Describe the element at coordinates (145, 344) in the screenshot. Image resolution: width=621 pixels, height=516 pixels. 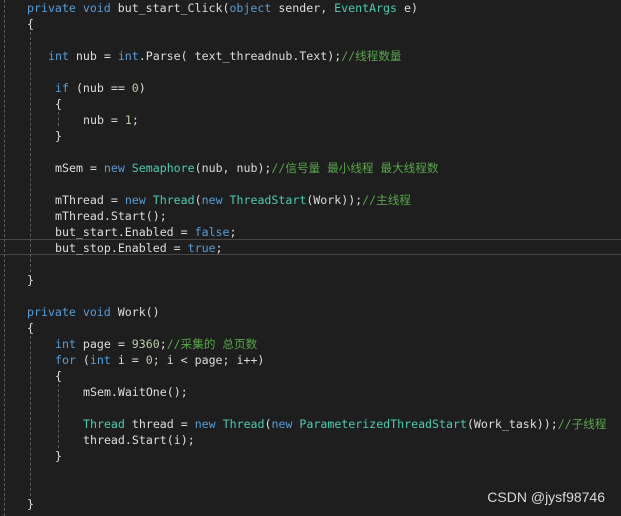
I see `code-token: 9360` at that location.